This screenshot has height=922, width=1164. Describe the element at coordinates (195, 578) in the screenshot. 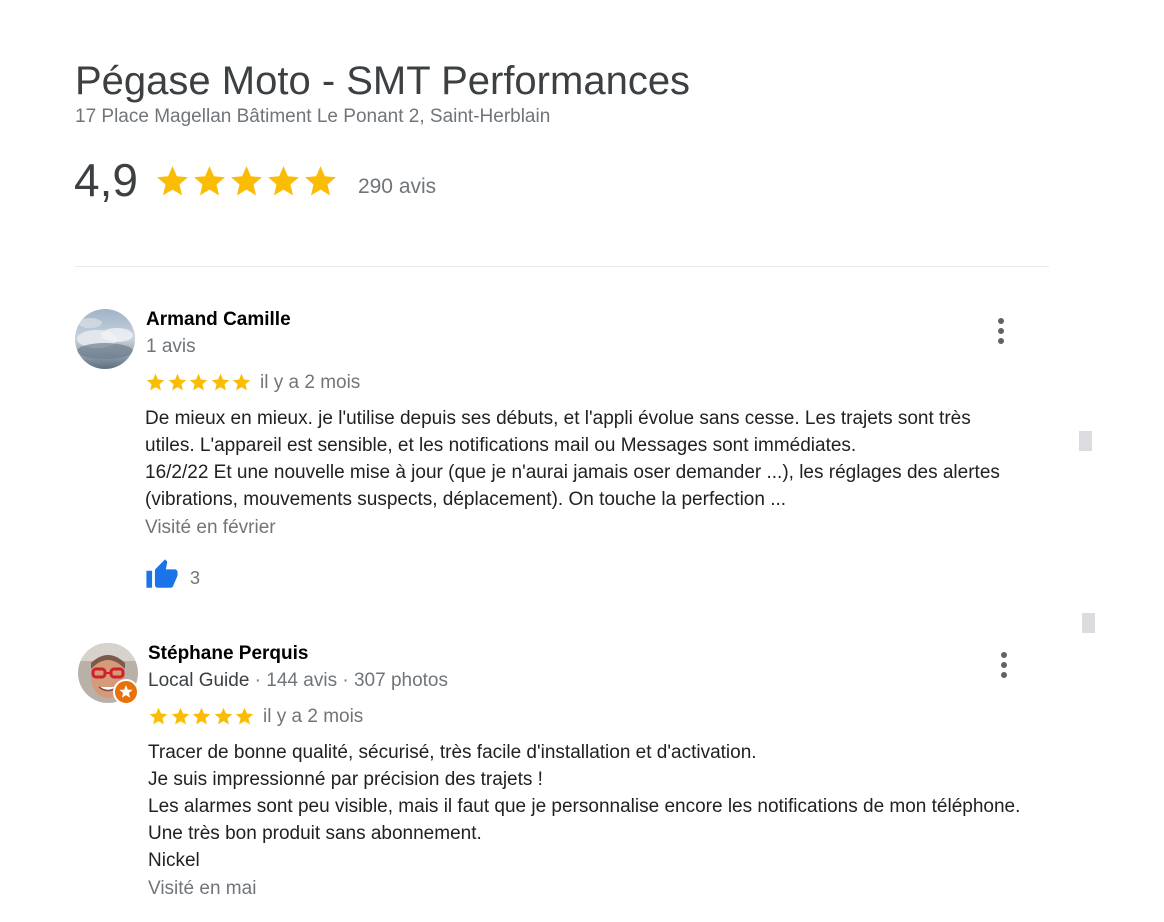

I see `like-count: 3` at that location.